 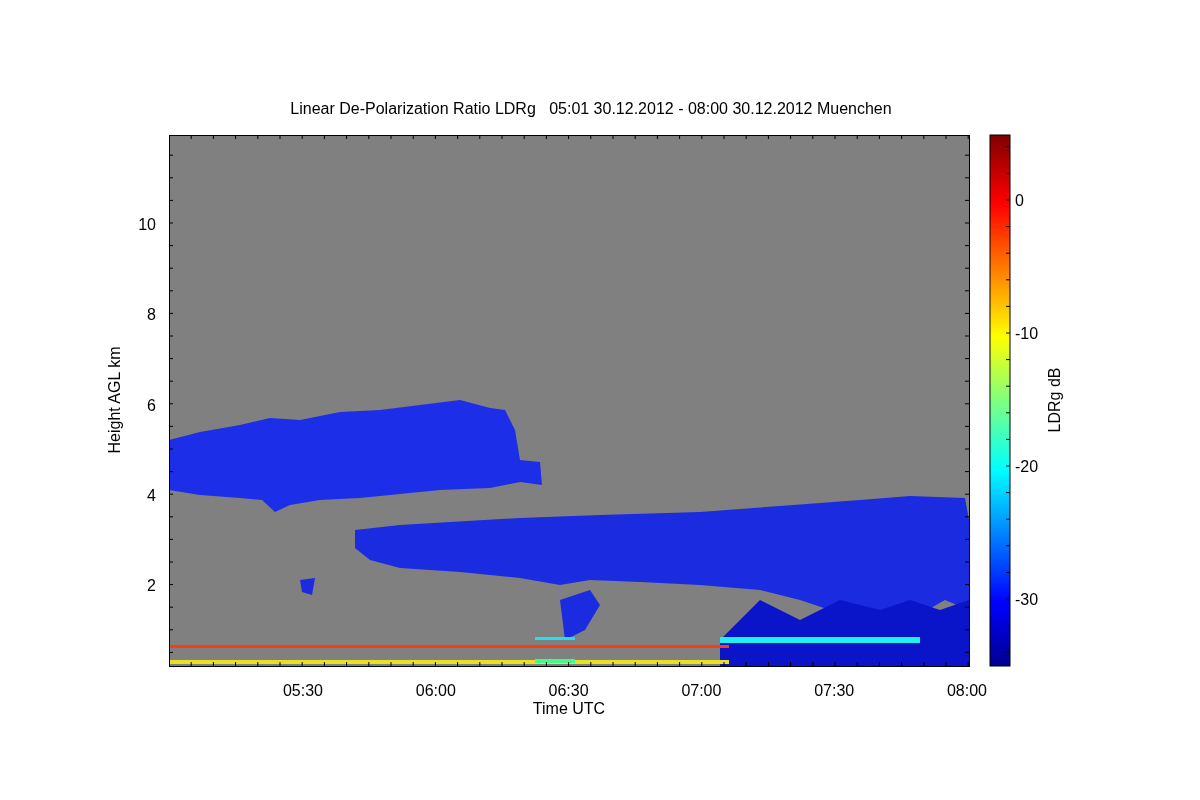 What do you see at coordinates (147, 224) in the screenshot?
I see `y-tick-label: 10` at bounding box center [147, 224].